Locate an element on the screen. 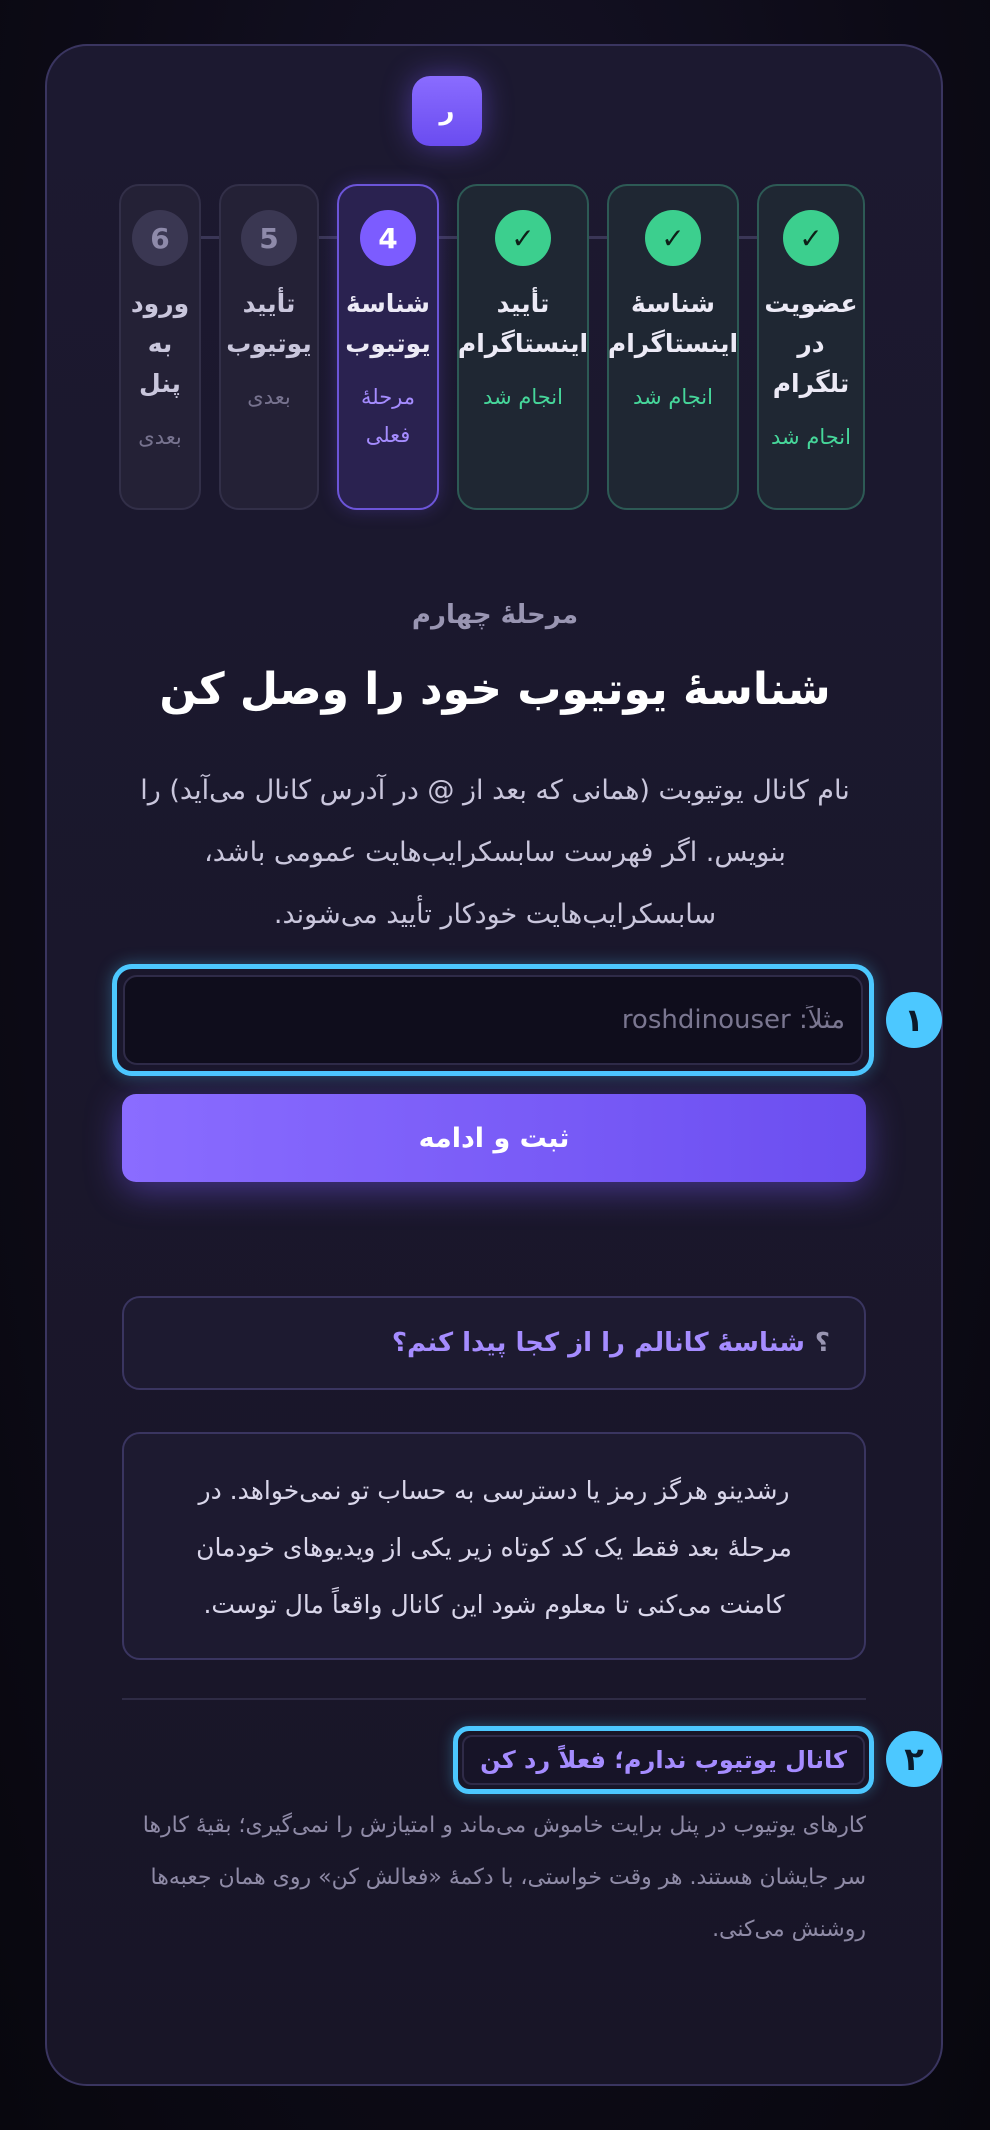 This screenshot has width=990, height=2130. step-number-badge: 6 is located at coordinates (160, 238).